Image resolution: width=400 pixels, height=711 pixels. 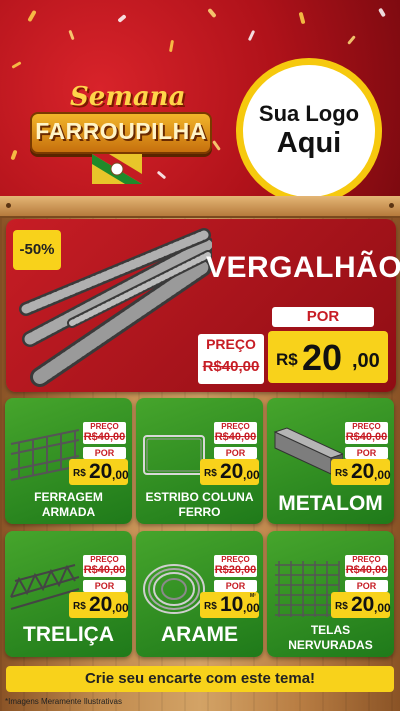 What do you see at coordinates (330, 645) in the screenshot?
I see `product-name-line2: NERVURADAS` at bounding box center [330, 645].